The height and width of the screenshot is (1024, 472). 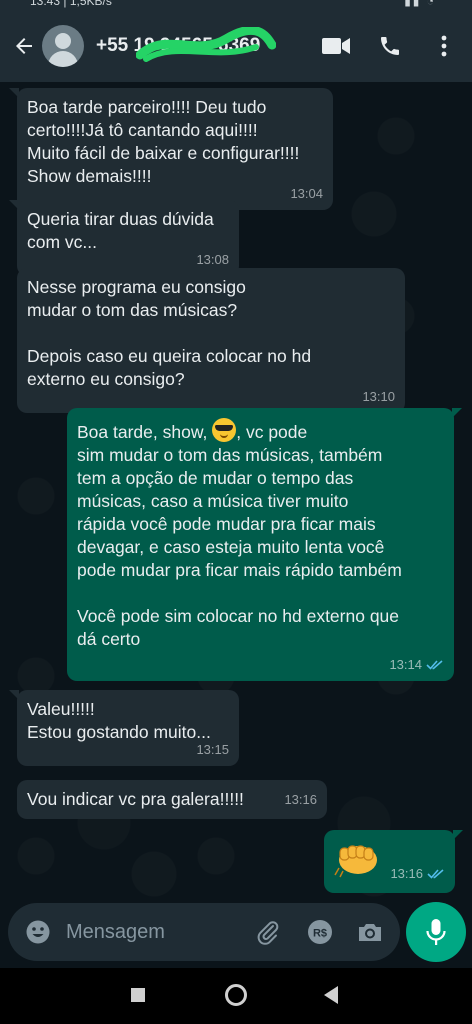 I want to click on system-nav-bar, so click(x=236, y=996).